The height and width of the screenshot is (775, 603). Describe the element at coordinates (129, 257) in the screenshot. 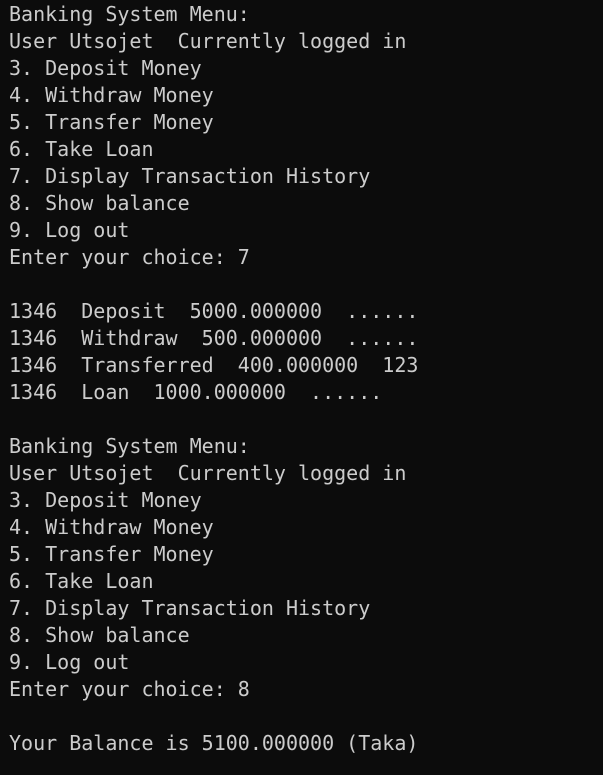

I see `choice-prompt: Enter your choice: 7` at that location.